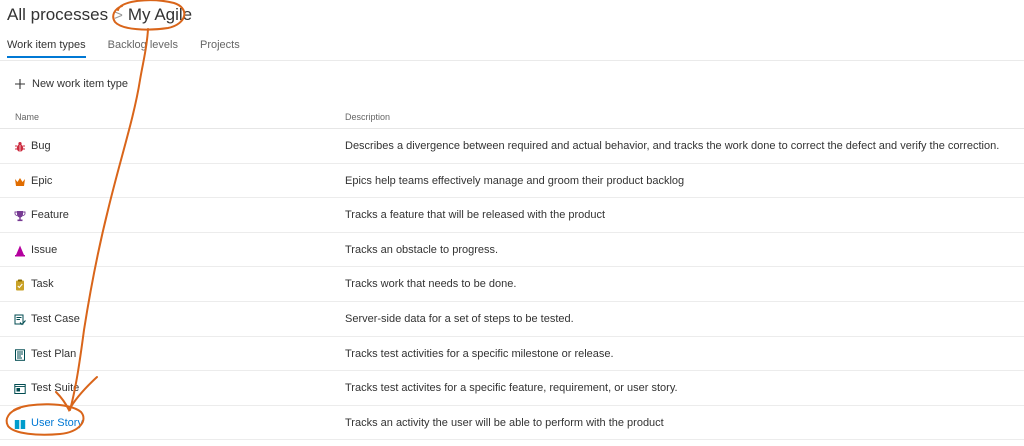  Describe the element at coordinates (220, 48) in the screenshot. I see `tab-projects: Projects` at that location.